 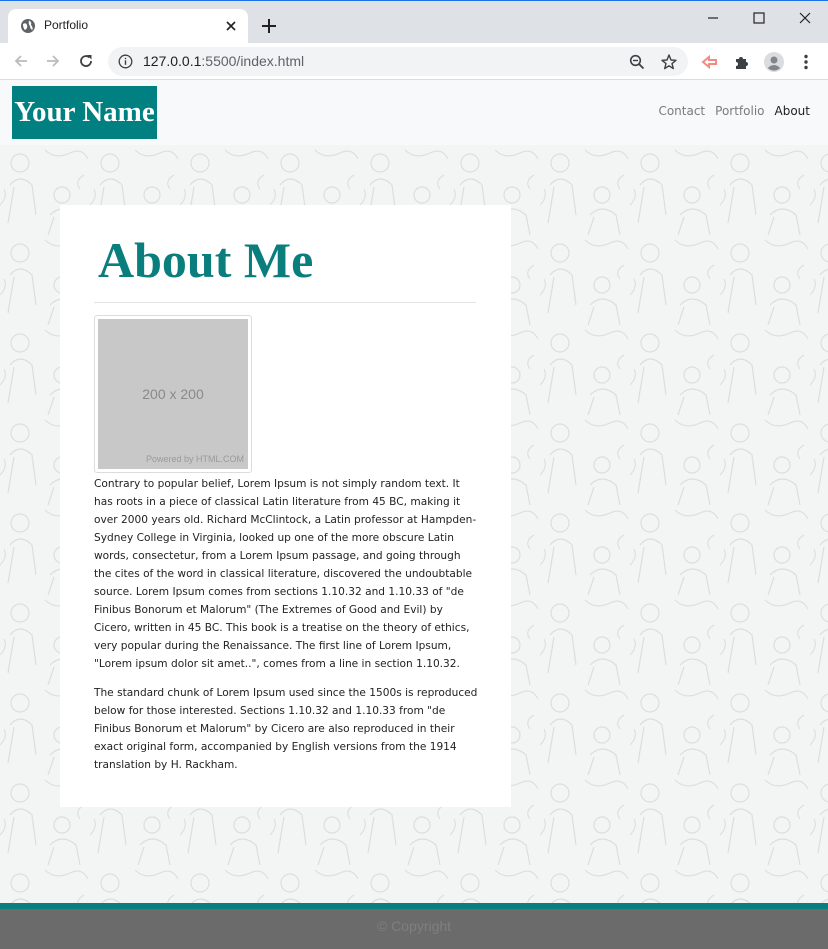 I want to click on placeholder-size-label: 200 x 200, so click(x=173, y=394).